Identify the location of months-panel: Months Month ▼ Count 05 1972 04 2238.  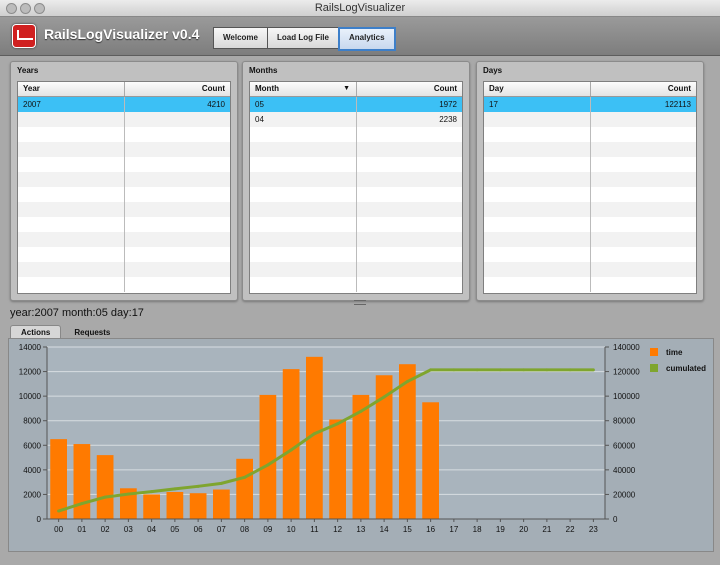
(356, 181).